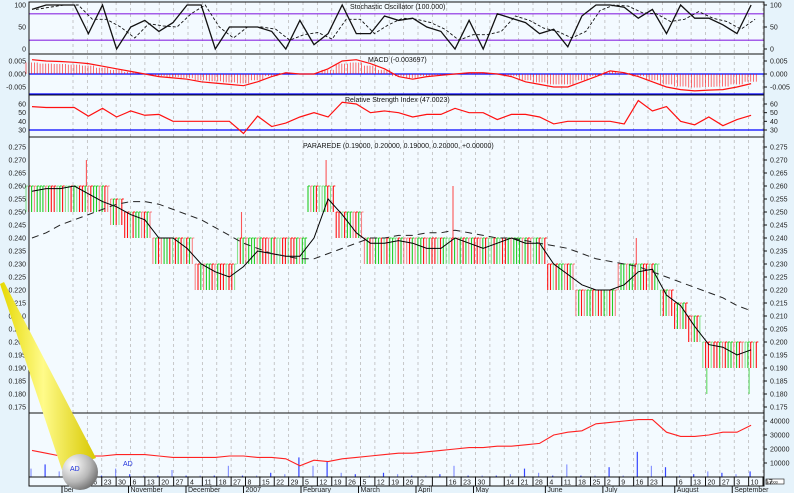 The image size is (794, 493). Describe the element at coordinates (779, 408) in the screenshot. I see `price-right-tick: 0.175` at that location.